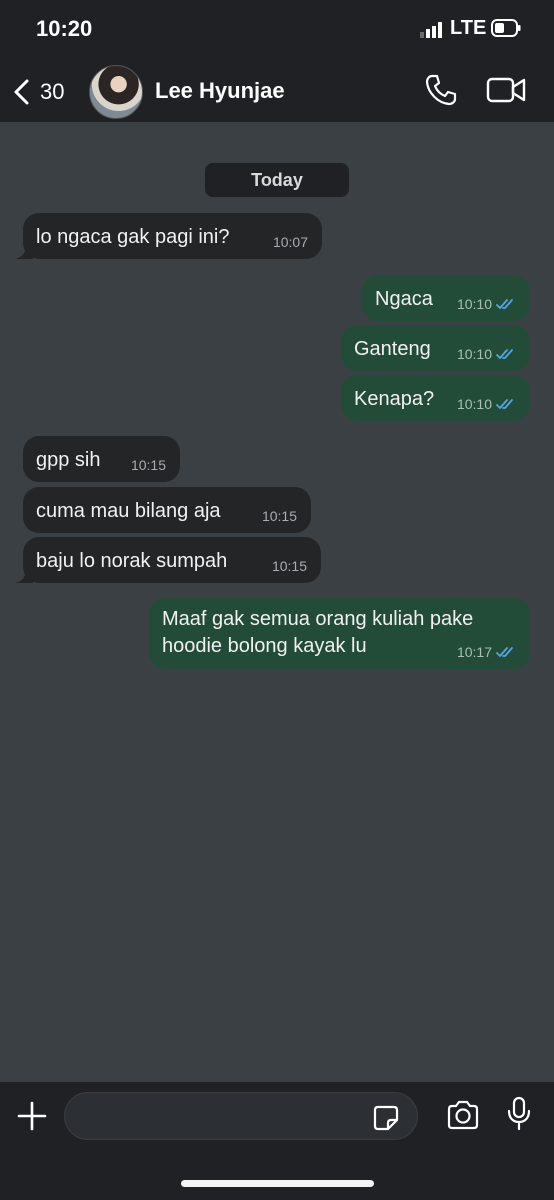 This screenshot has width=554, height=1200. What do you see at coordinates (132, 561) in the screenshot?
I see `message-text: baju lo norak sumpah` at bounding box center [132, 561].